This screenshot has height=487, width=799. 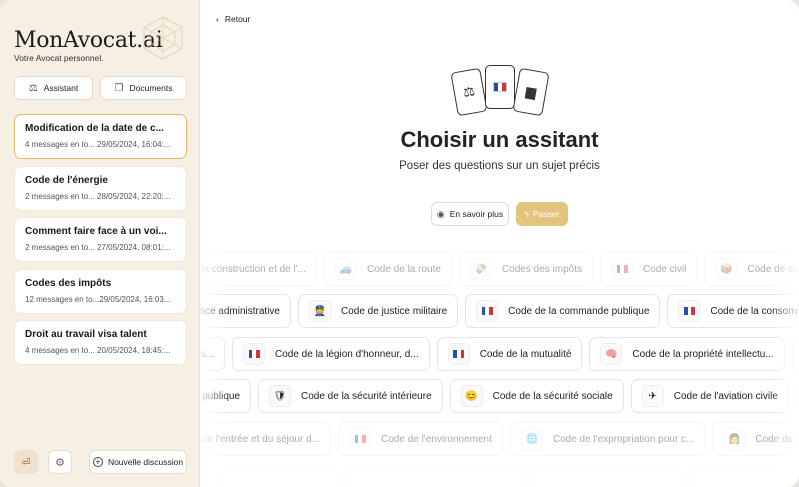 I want to click on money-icon: 💸, so click(x=480, y=269).